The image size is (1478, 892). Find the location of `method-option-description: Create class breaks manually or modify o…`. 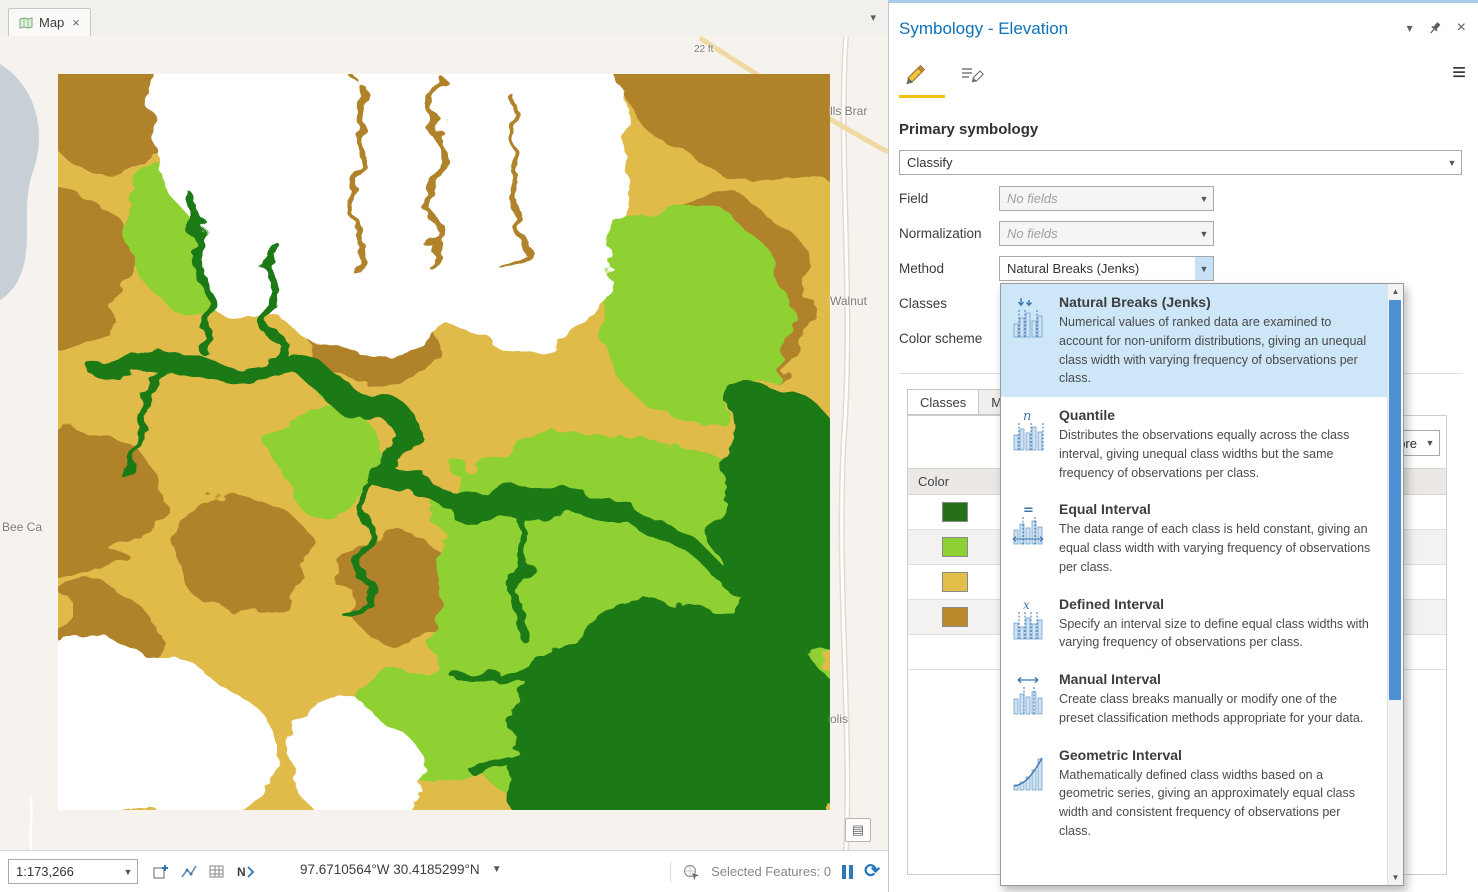

method-option-description: Create class breaks manually or modify o… is located at coordinates (1211, 708).